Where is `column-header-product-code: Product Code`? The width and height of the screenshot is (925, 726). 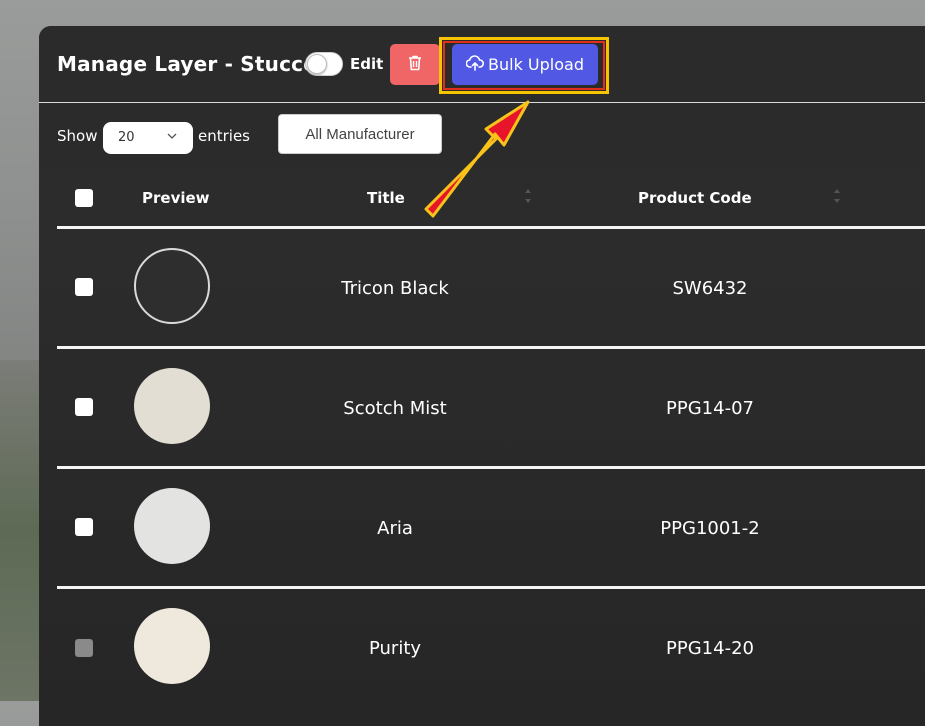
column-header-product-code: Product Code is located at coordinates (695, 198).